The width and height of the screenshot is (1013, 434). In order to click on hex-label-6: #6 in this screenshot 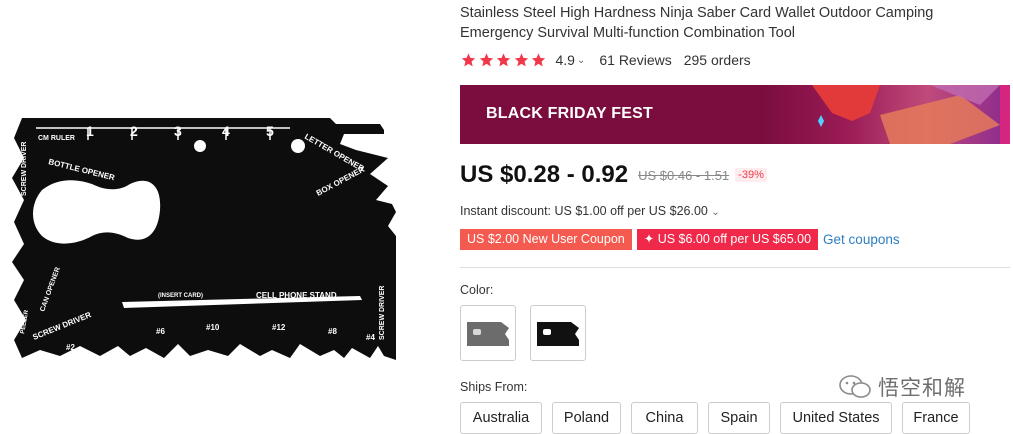, I will do `click(160, 331)`.